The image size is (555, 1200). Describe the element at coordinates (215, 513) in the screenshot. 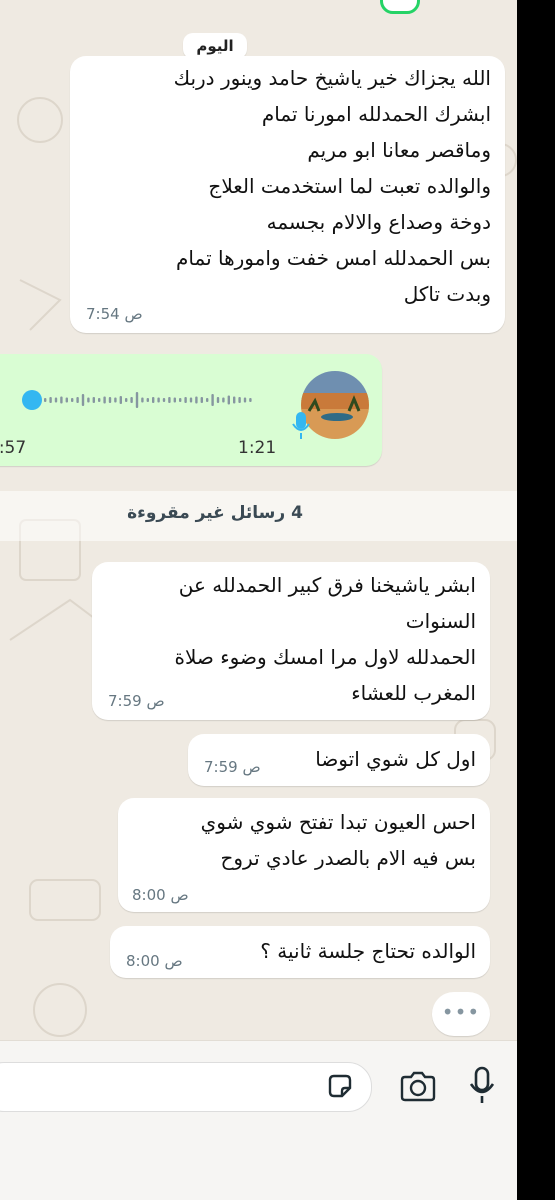

I see `unread-divider: 4 رسائل غير مقروءة` at that location.